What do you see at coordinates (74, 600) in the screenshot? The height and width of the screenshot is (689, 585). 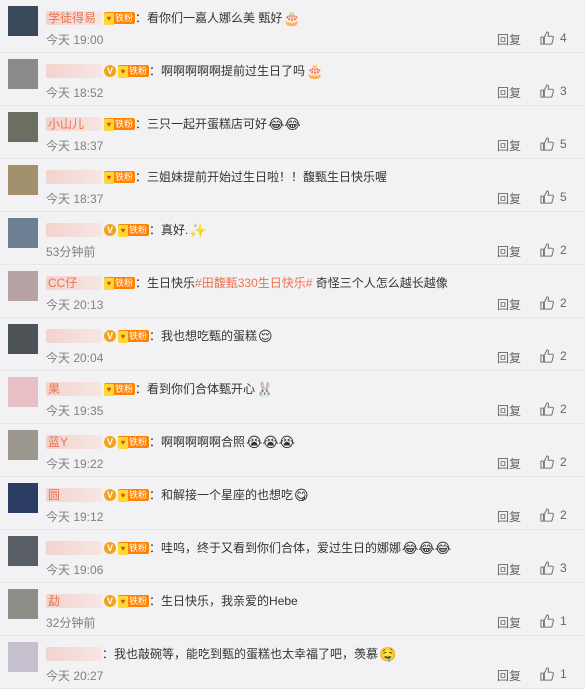 I see `username: 勐` at bounding box center [74, 600].